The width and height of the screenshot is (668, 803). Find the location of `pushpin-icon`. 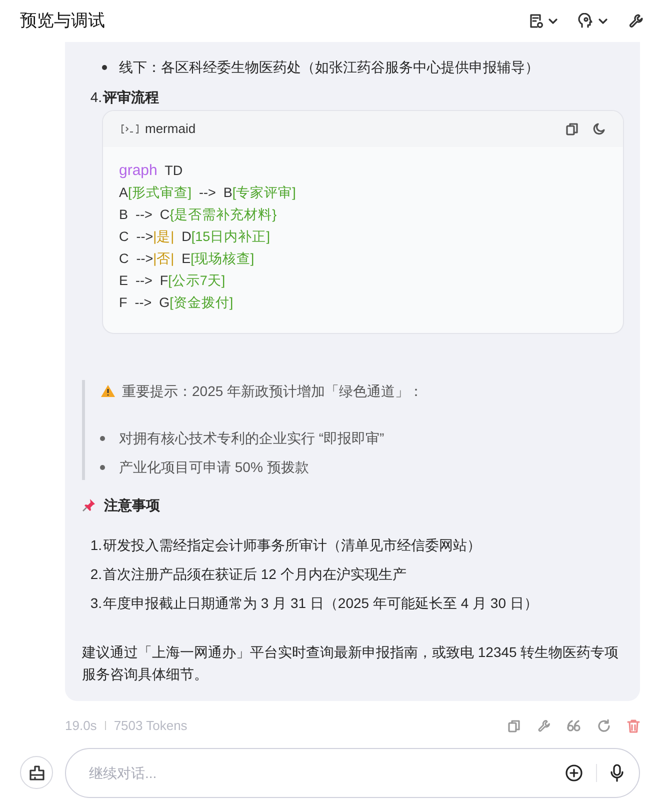

pushpin-icon is located at coordinates (89, 505).